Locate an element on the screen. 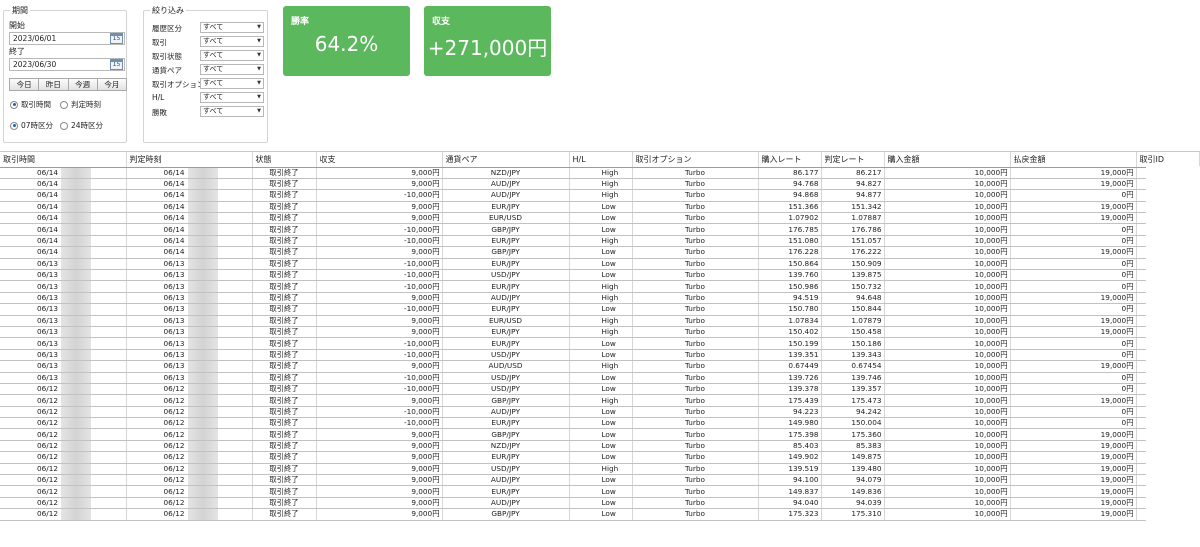  filter-select-value: すべて is located at coordinates (213, 55).